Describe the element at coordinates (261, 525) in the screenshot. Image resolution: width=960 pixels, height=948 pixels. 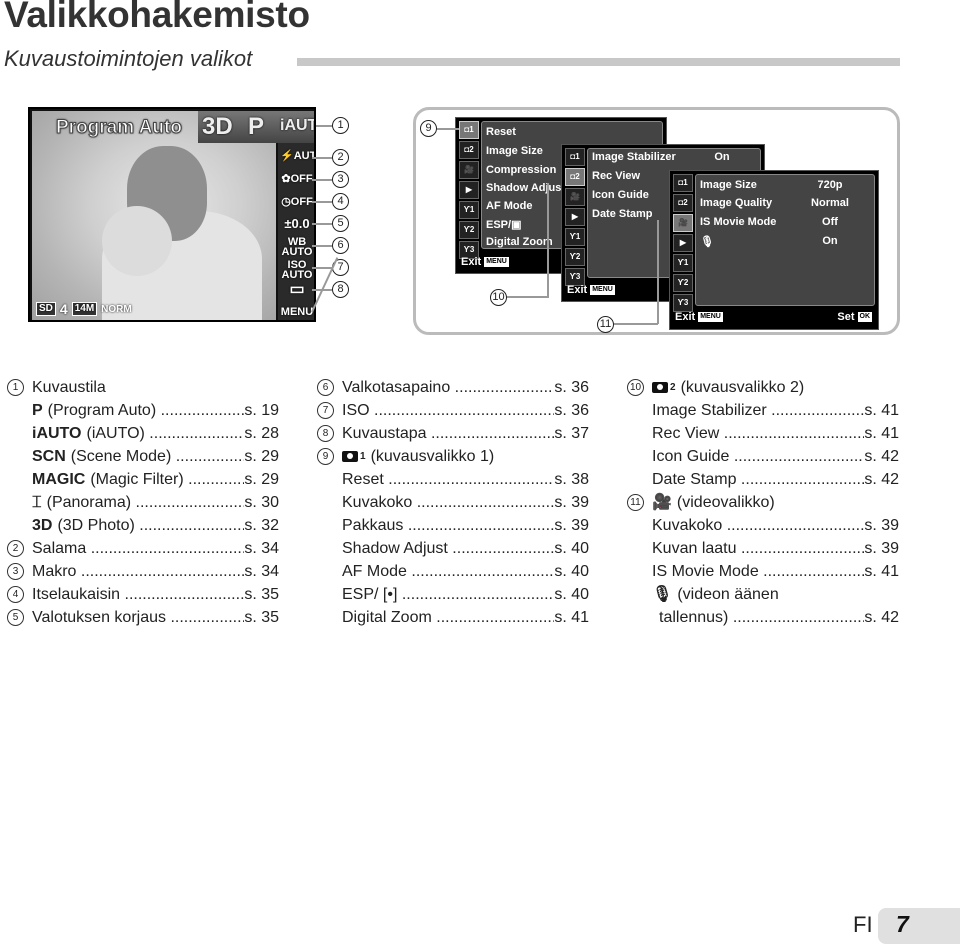
I see `page-reference: s. 32` at that location.